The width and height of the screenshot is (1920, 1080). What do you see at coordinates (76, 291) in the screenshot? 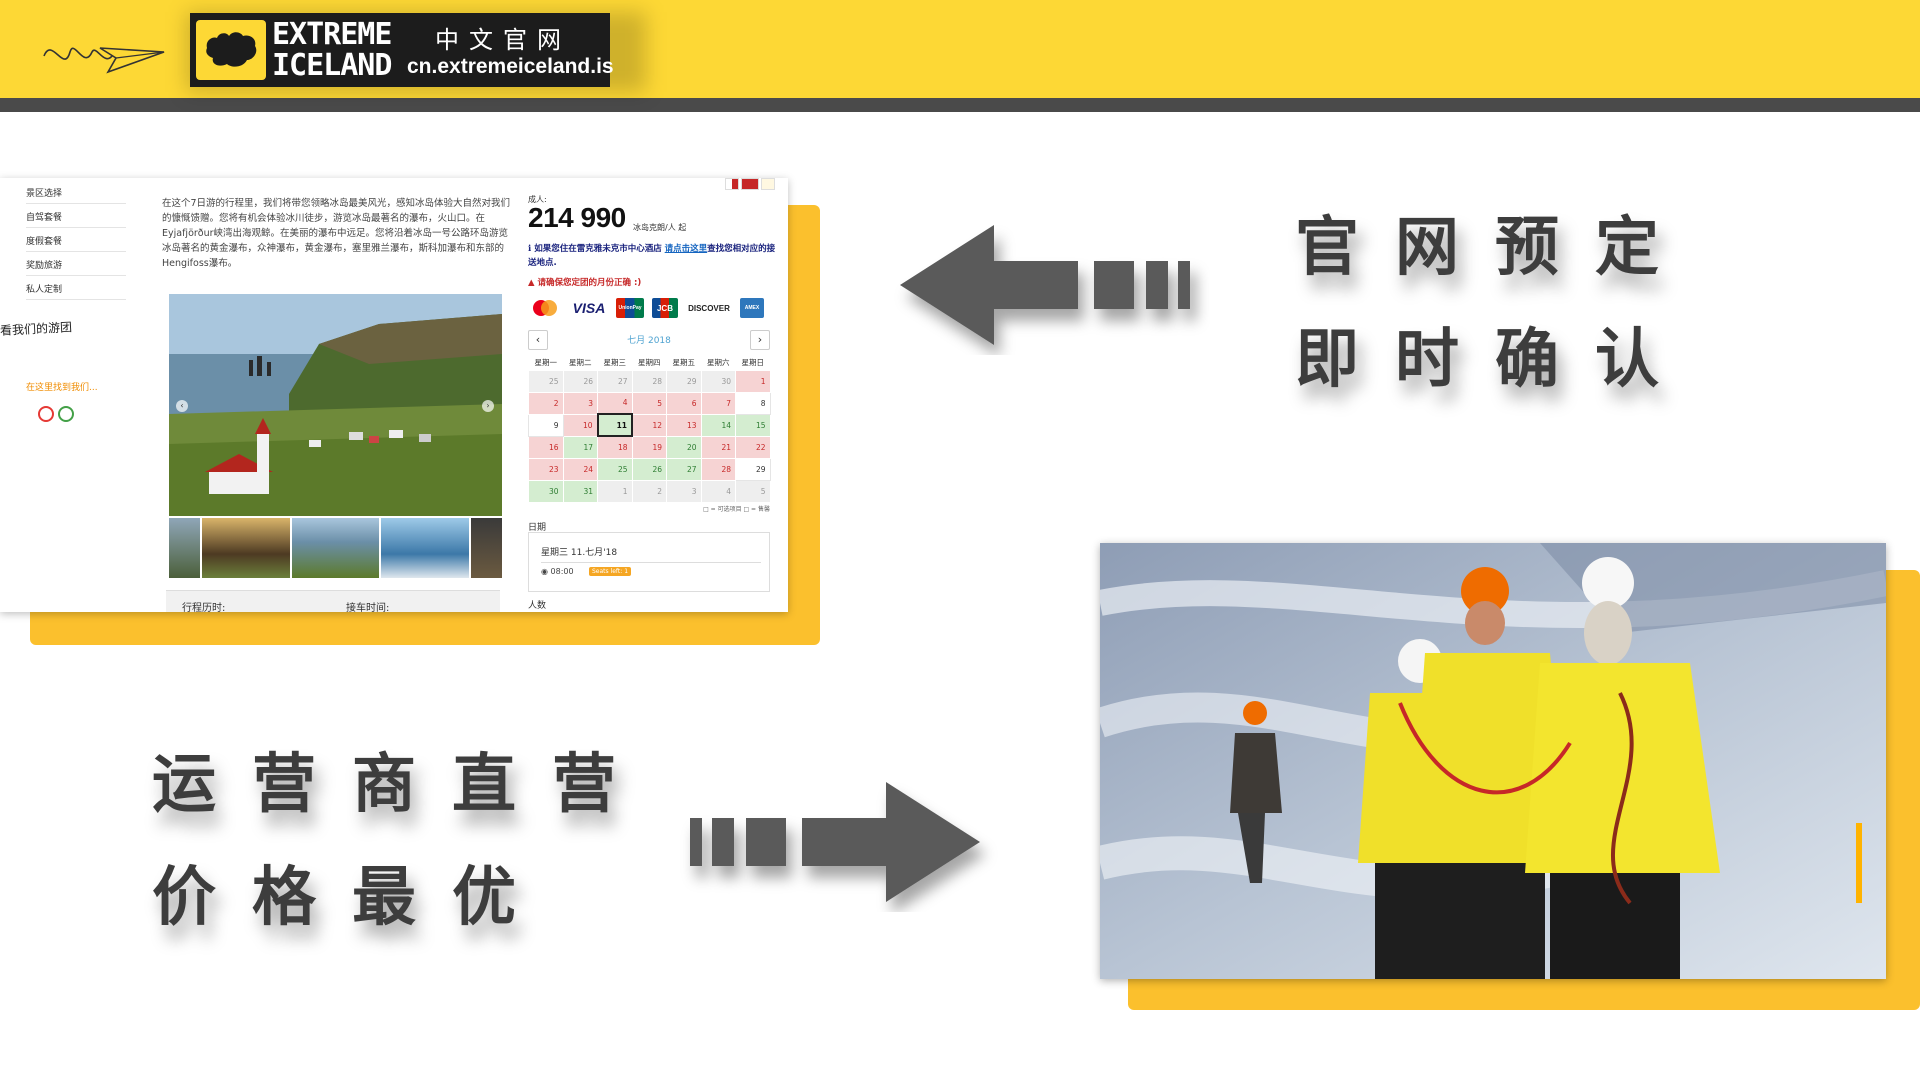
I see `nav-item-private: 私人定制` at bounding box center [76, 291].